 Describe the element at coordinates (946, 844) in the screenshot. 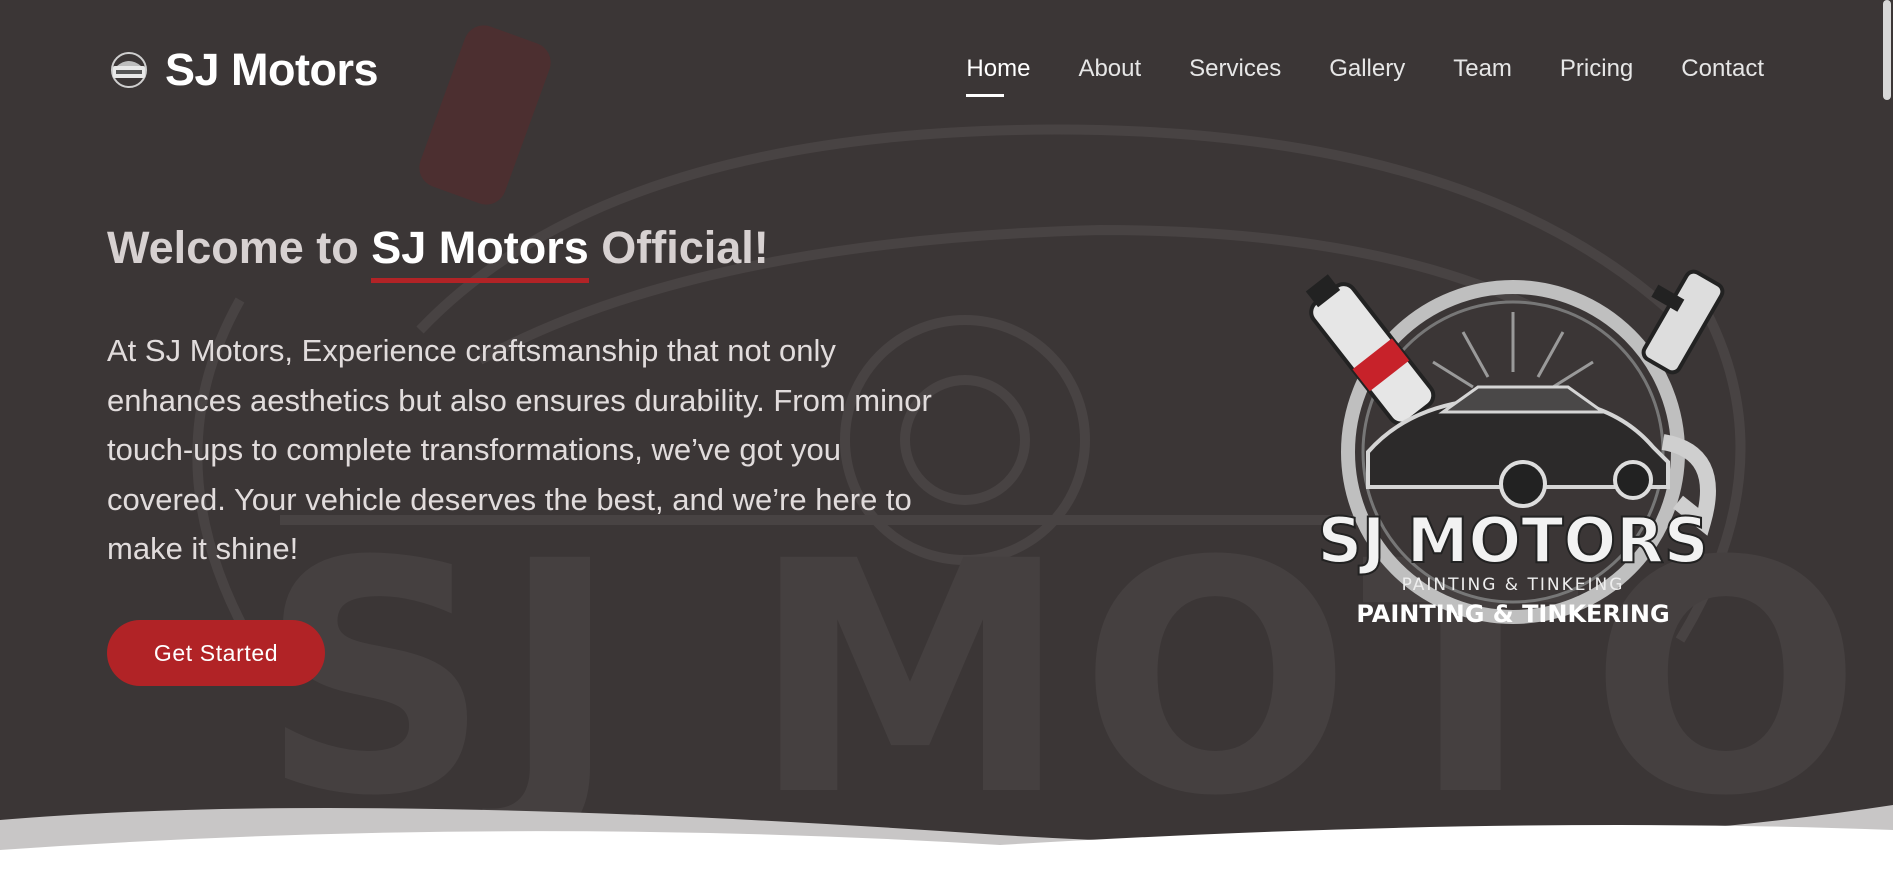

I see `hero-bottom-wave` at that location.